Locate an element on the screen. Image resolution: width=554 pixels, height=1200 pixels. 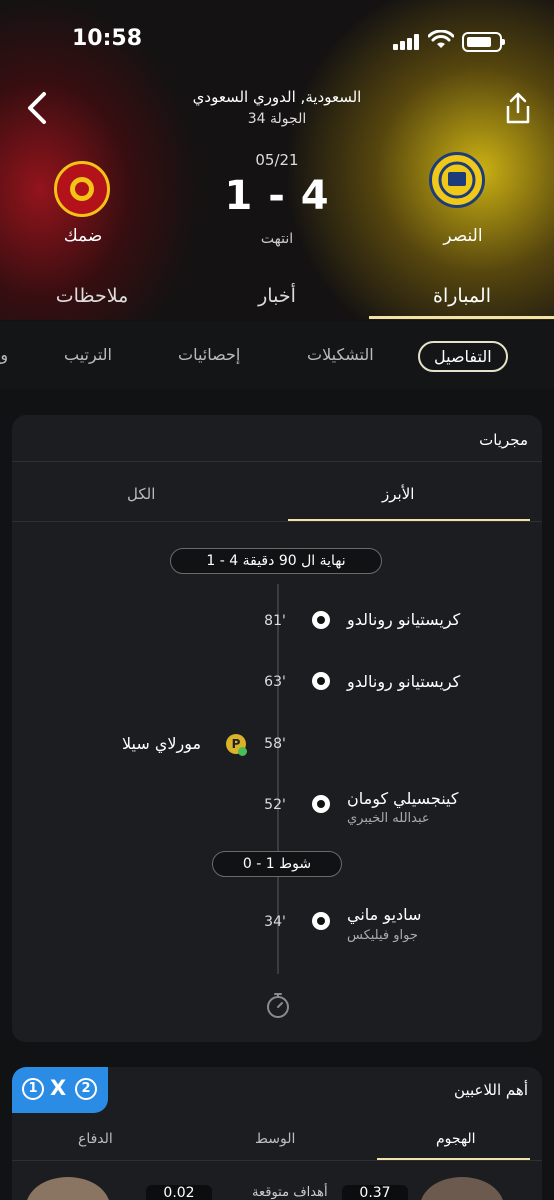
tab-attack: الهجوم is located at coordinates (456, 1139).